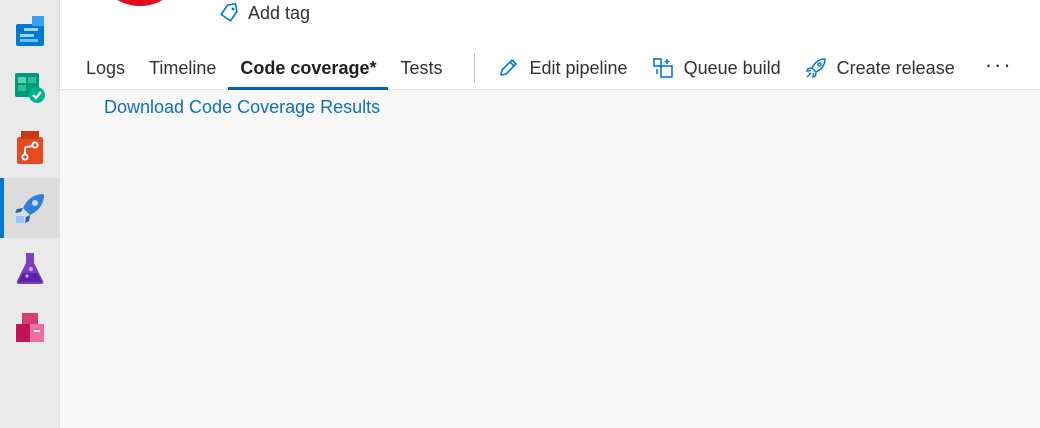  I want to click on create-release-label: Create release, so click(895, 67).